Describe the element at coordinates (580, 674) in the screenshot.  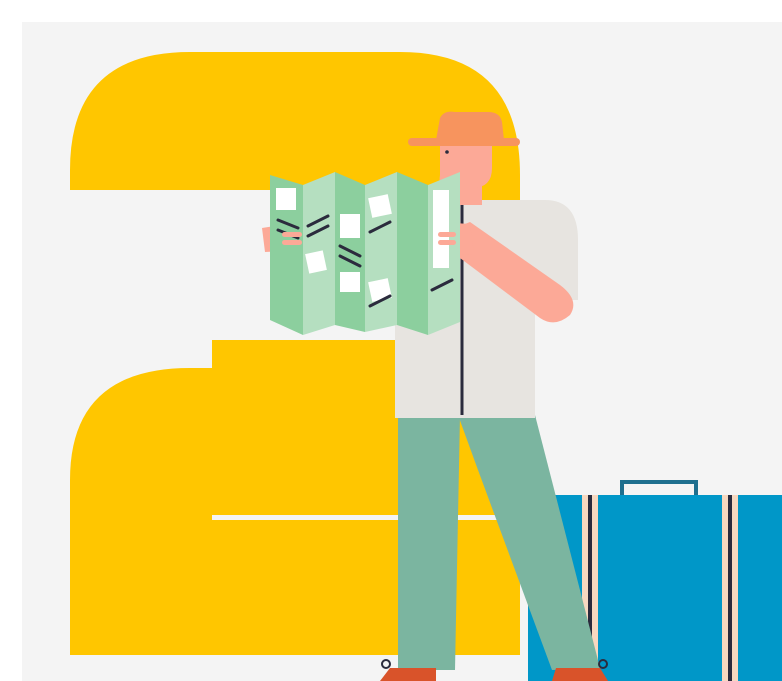
I see `right-shoe` at that location.